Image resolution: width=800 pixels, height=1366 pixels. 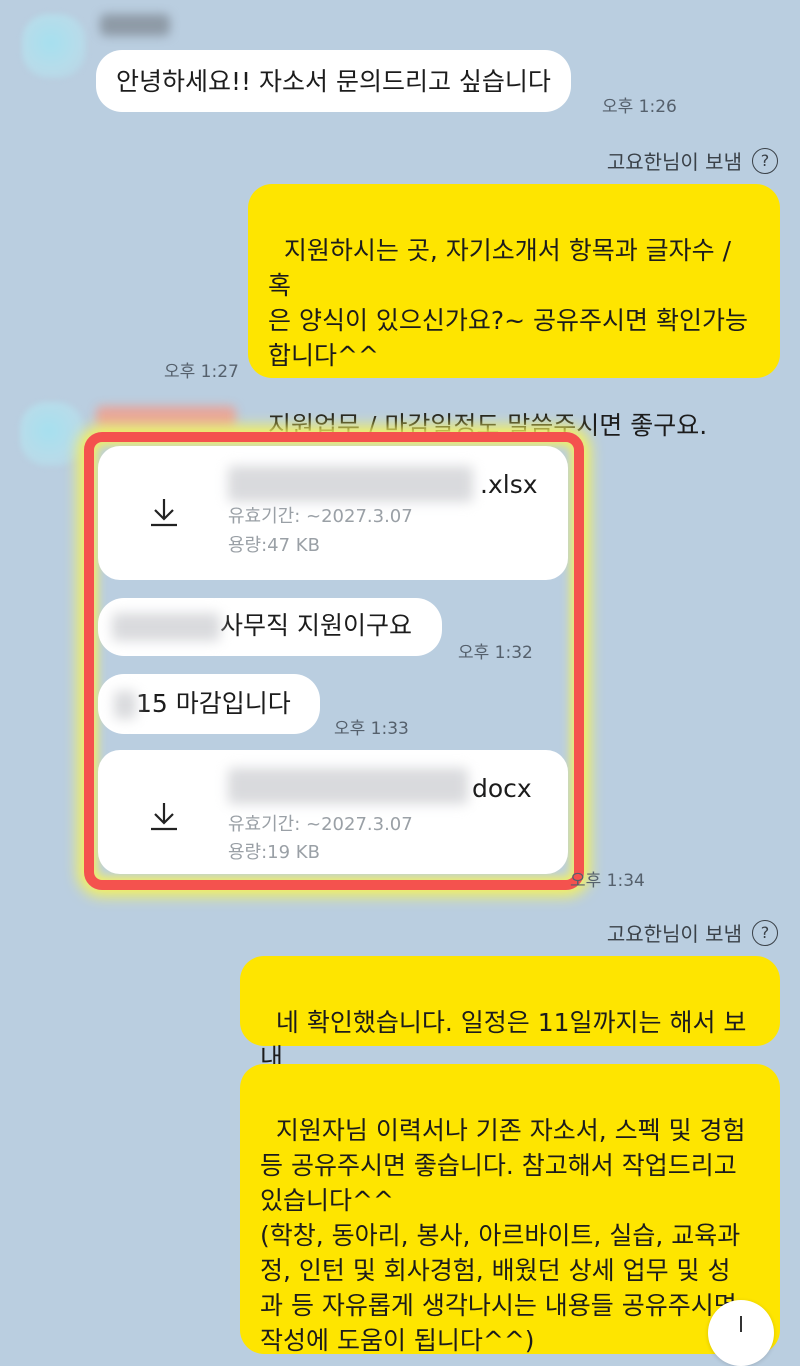 What do you see at coordinates (502, 788) in the screenshot?
I see `file-extension: docx` at bounding box center [502, 788].